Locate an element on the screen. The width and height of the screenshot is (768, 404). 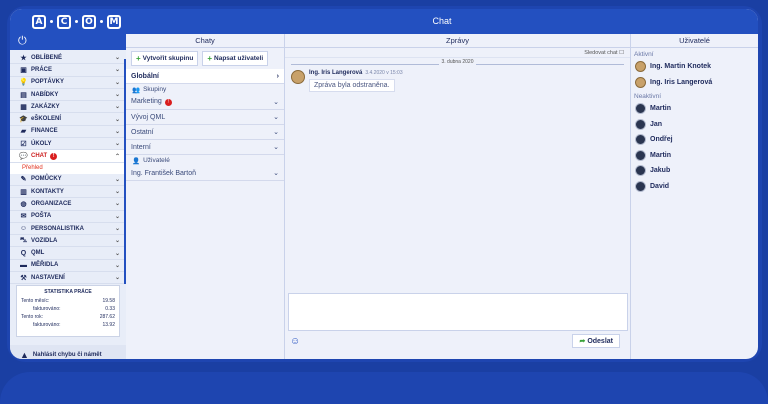
user-row: Ing. Iris Langerová is located at coordinates (694, 83).